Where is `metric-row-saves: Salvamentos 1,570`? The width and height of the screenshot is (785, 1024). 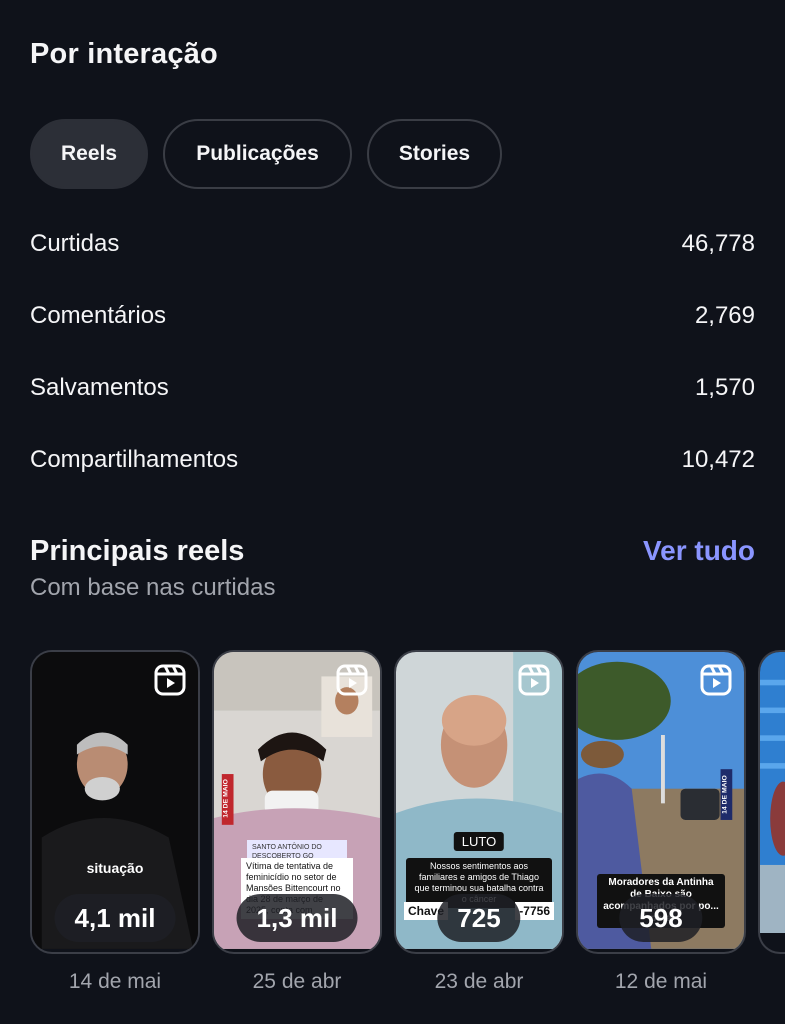
metric-row-saves: Salvamentos 1,570 is located at coordinates (392, 388).